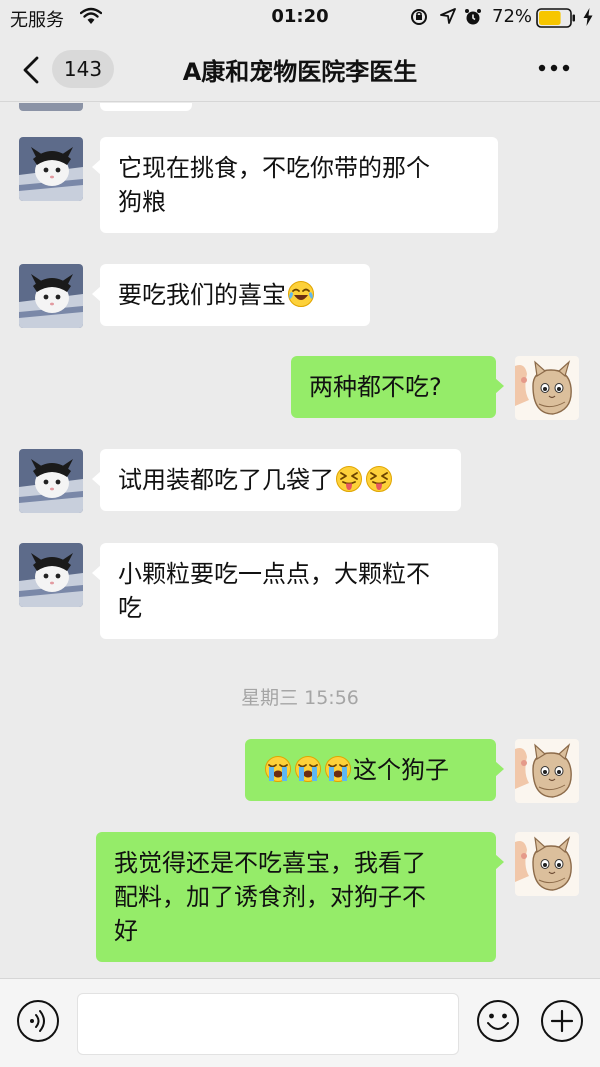 Image resolution: width=600 pixels, height=1067 pixels. I want to click on chat-title: A康和宠物医院李医生, so click(300, 72).